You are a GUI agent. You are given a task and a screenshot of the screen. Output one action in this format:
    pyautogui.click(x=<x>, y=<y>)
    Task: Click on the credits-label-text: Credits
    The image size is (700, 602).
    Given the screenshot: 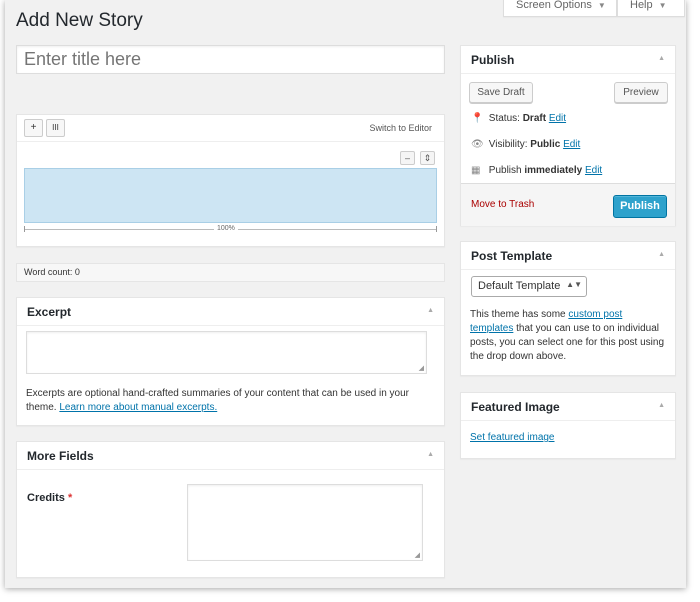 What is the action you would take?
    pyautogui.click(x=46, y=498)
    